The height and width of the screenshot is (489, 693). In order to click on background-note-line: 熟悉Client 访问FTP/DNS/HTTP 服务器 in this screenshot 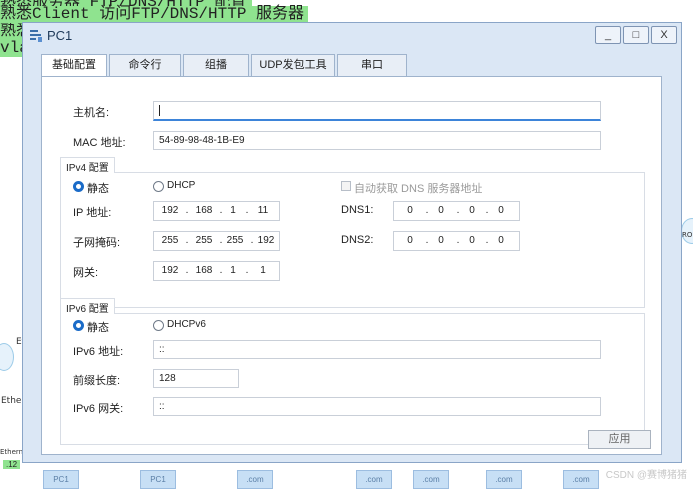, I will do `click(154, 14)`.